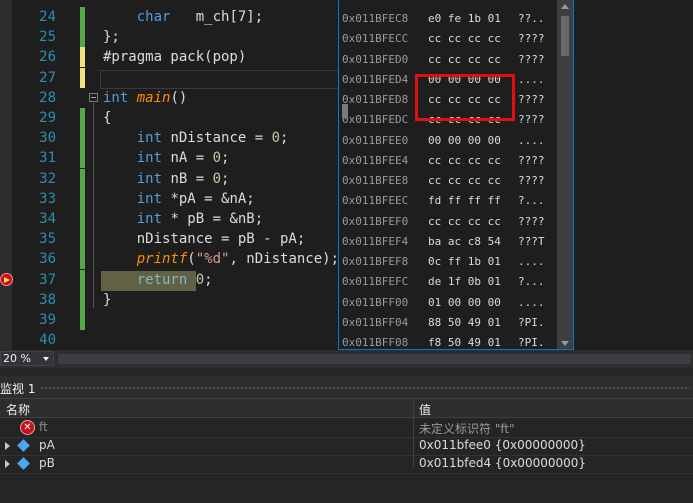 The height and width of the screenshot is (503, 693). I want to click on watch-title-bar: 监视 1, so click(346, 387).